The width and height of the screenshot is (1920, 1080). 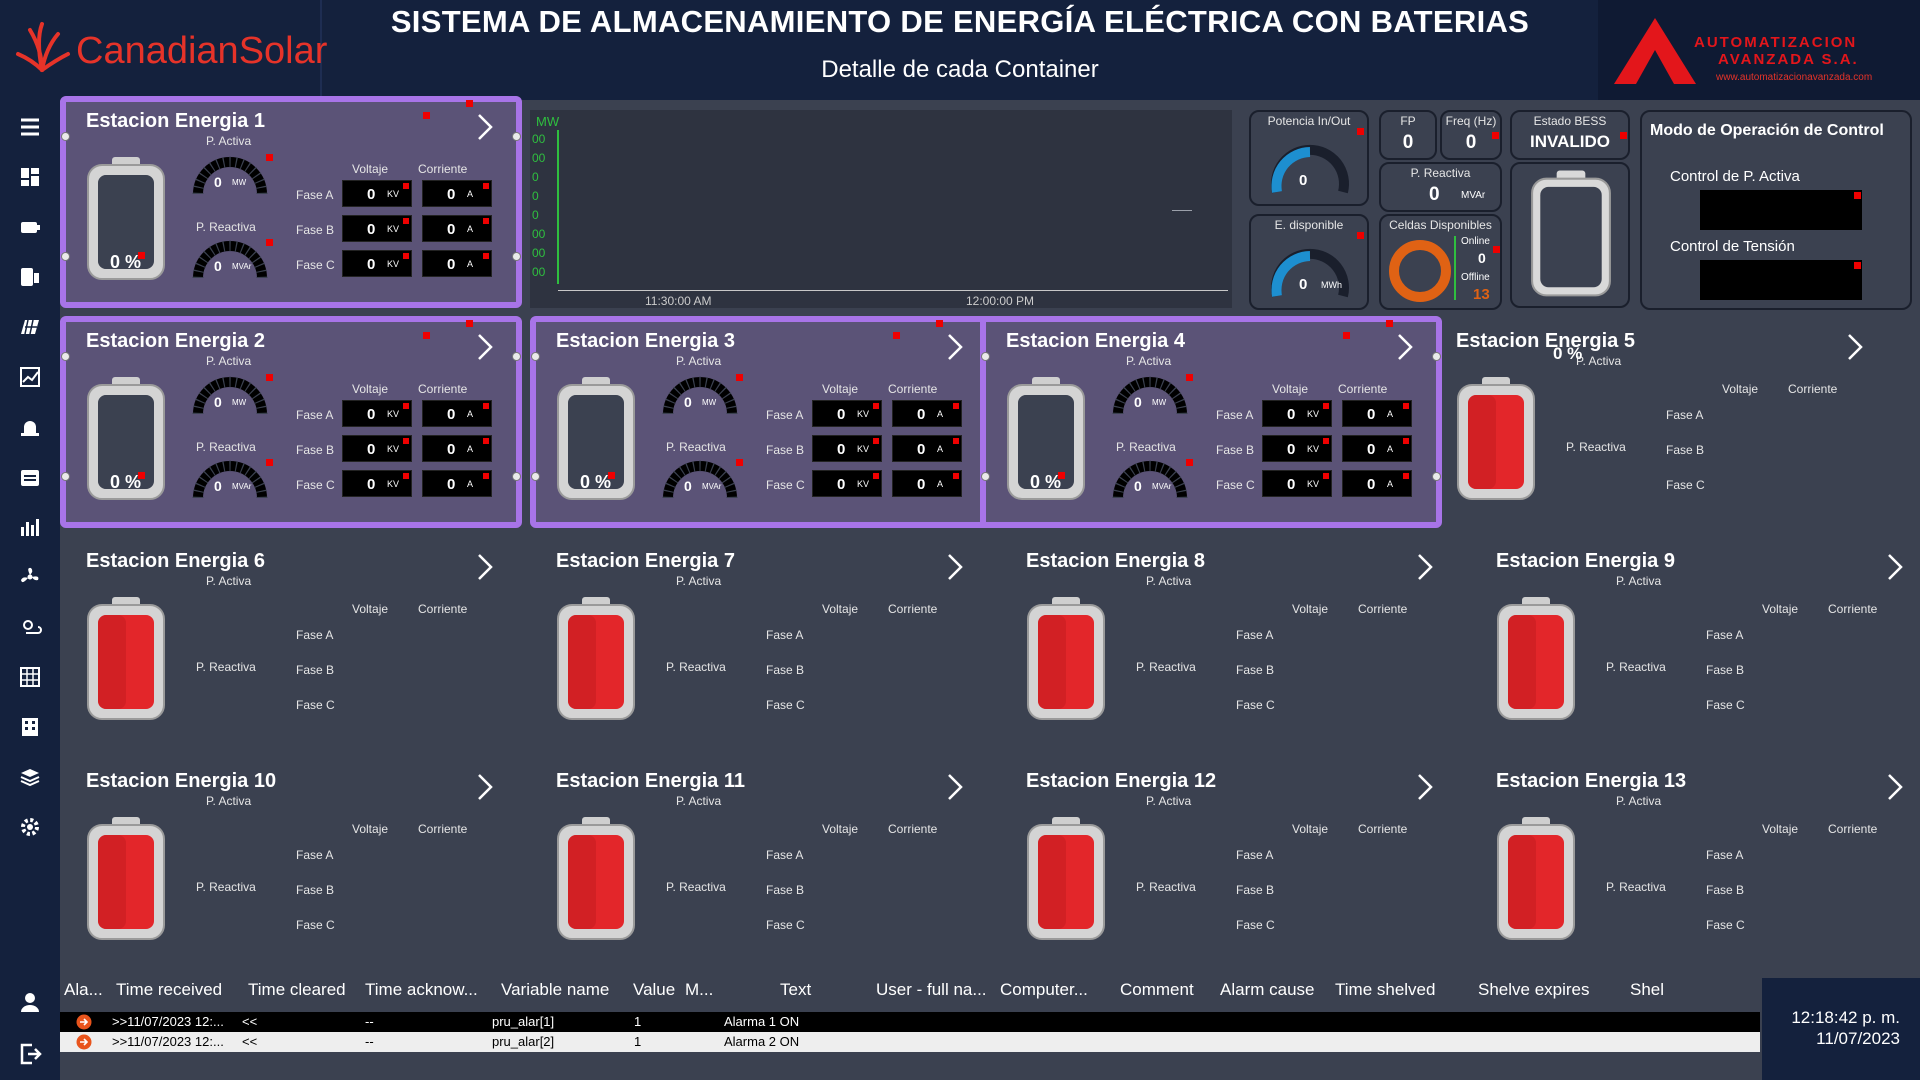 What do you see at coordinates (927, 483) in the screenshot?
I see `current-display: 0A` at bounding box center [927, 483].